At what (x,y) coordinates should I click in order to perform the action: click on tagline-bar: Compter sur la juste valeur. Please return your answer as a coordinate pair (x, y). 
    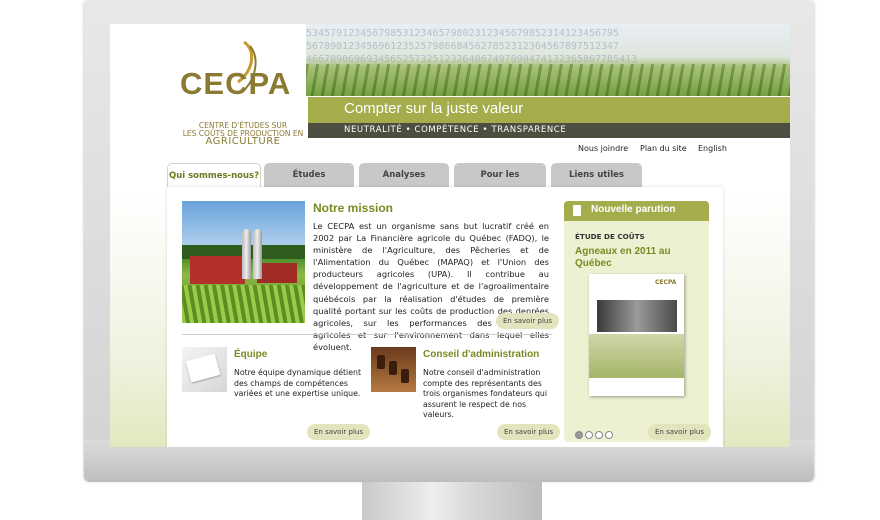
    Looking at the image, I should click on (549, 110).